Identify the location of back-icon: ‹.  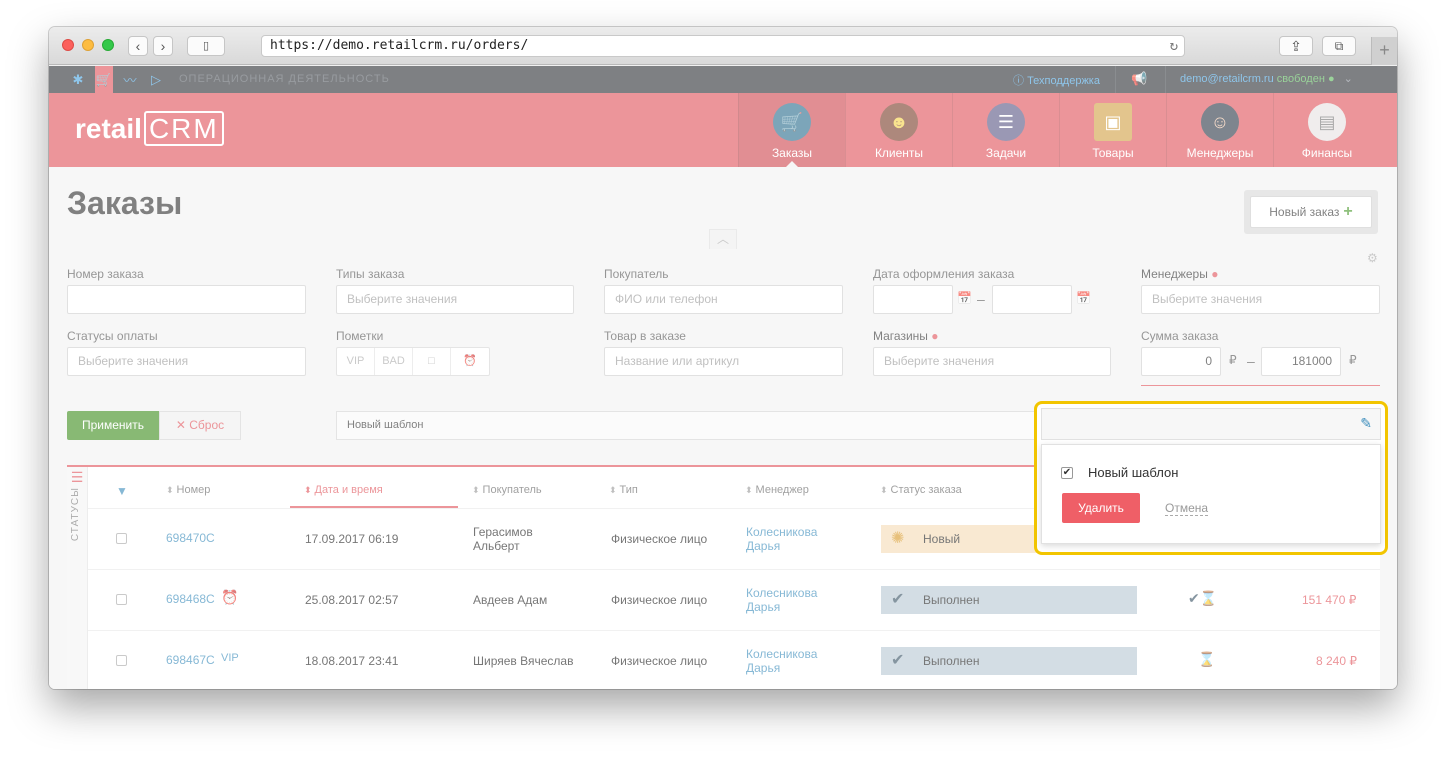
(138, 46).